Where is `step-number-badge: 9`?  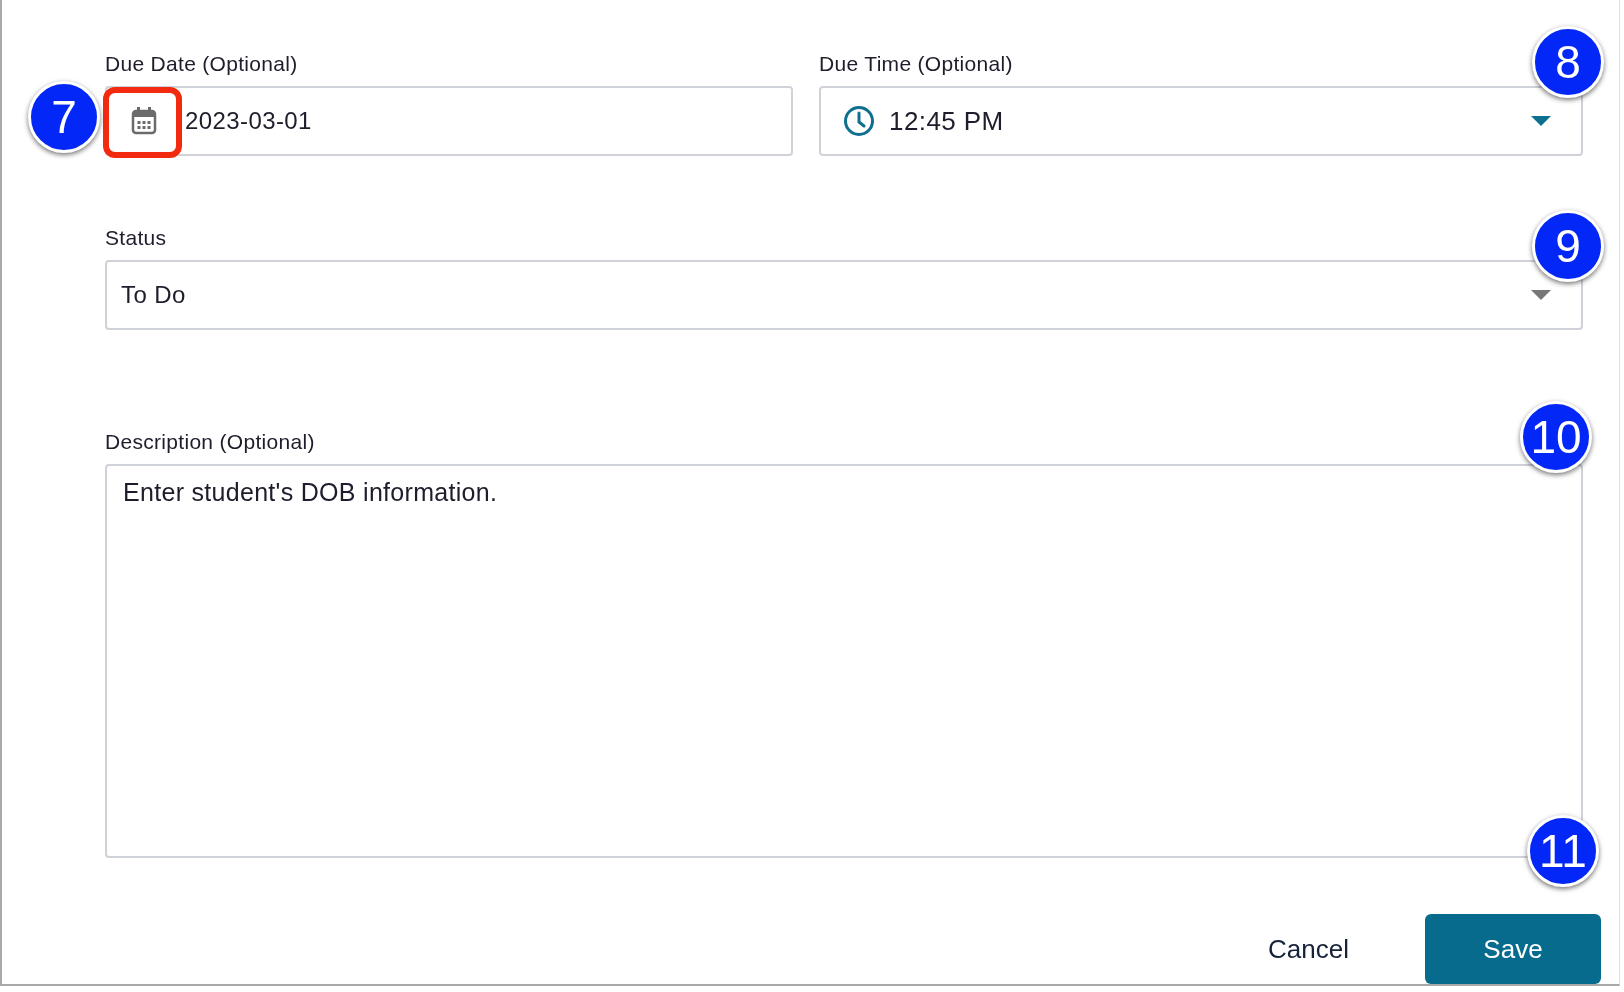
step-number-badge: 9 is located at coordinates (1568, 246).